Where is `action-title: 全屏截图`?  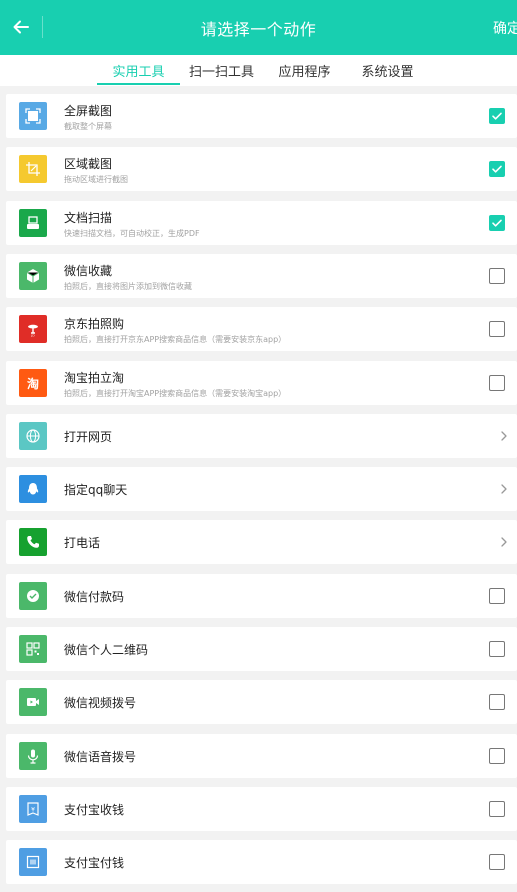
action-title: 全屏截图 is located at coordinates (88, 111).